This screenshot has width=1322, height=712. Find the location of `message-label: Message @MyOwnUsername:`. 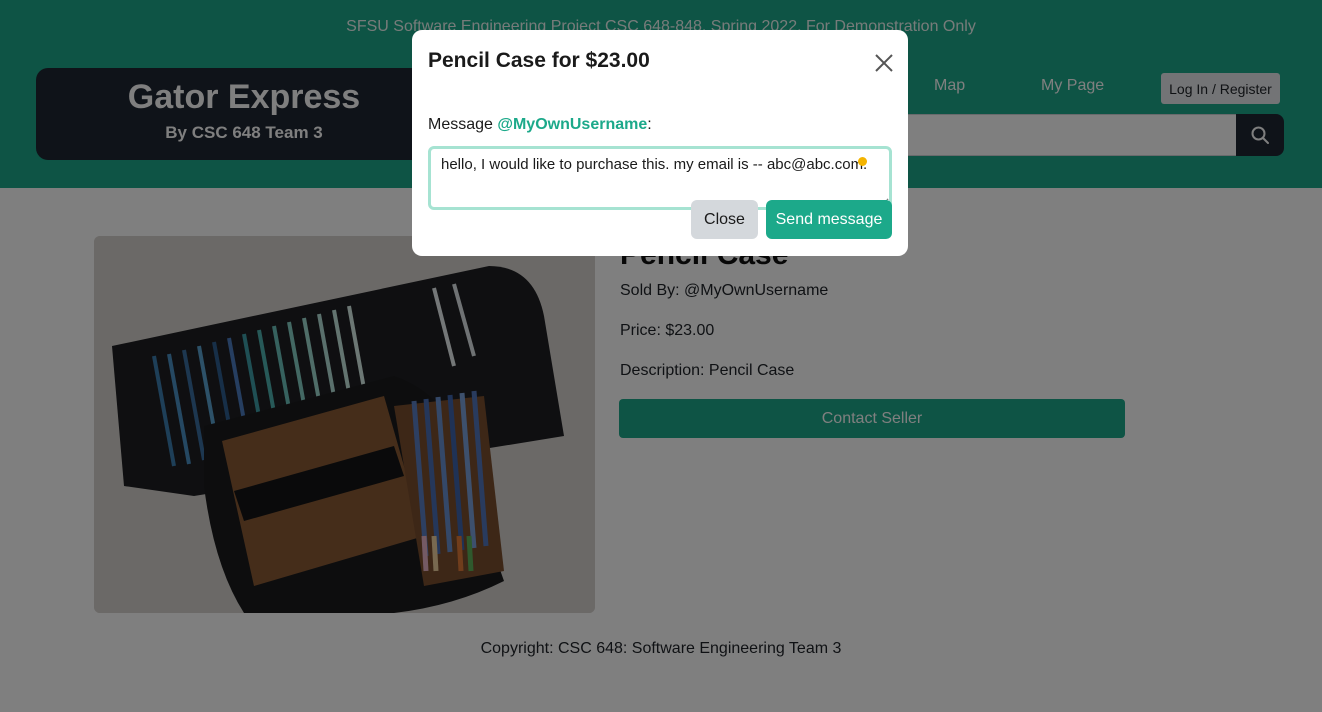

message-label: Message @MyOwnUsername: is located at coordinates (540, 125).